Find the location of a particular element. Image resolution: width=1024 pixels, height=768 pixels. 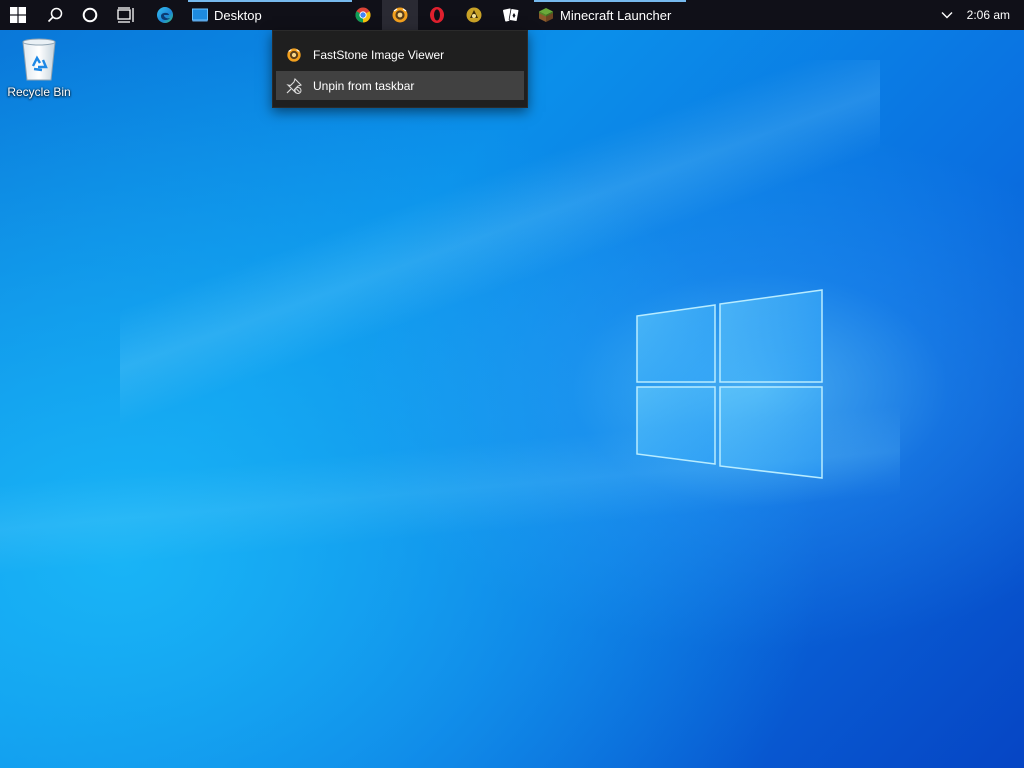

desktop-window-icon is located at coordinates (200, 15).